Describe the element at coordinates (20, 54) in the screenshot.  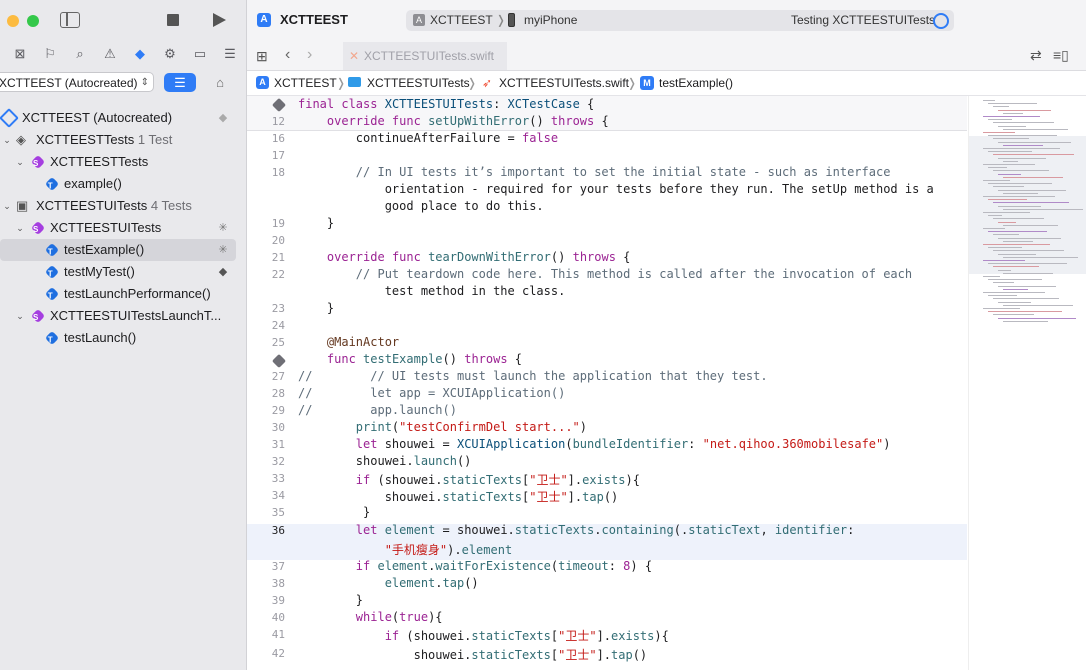
I see `source-control-icon: ⊠` at that location.